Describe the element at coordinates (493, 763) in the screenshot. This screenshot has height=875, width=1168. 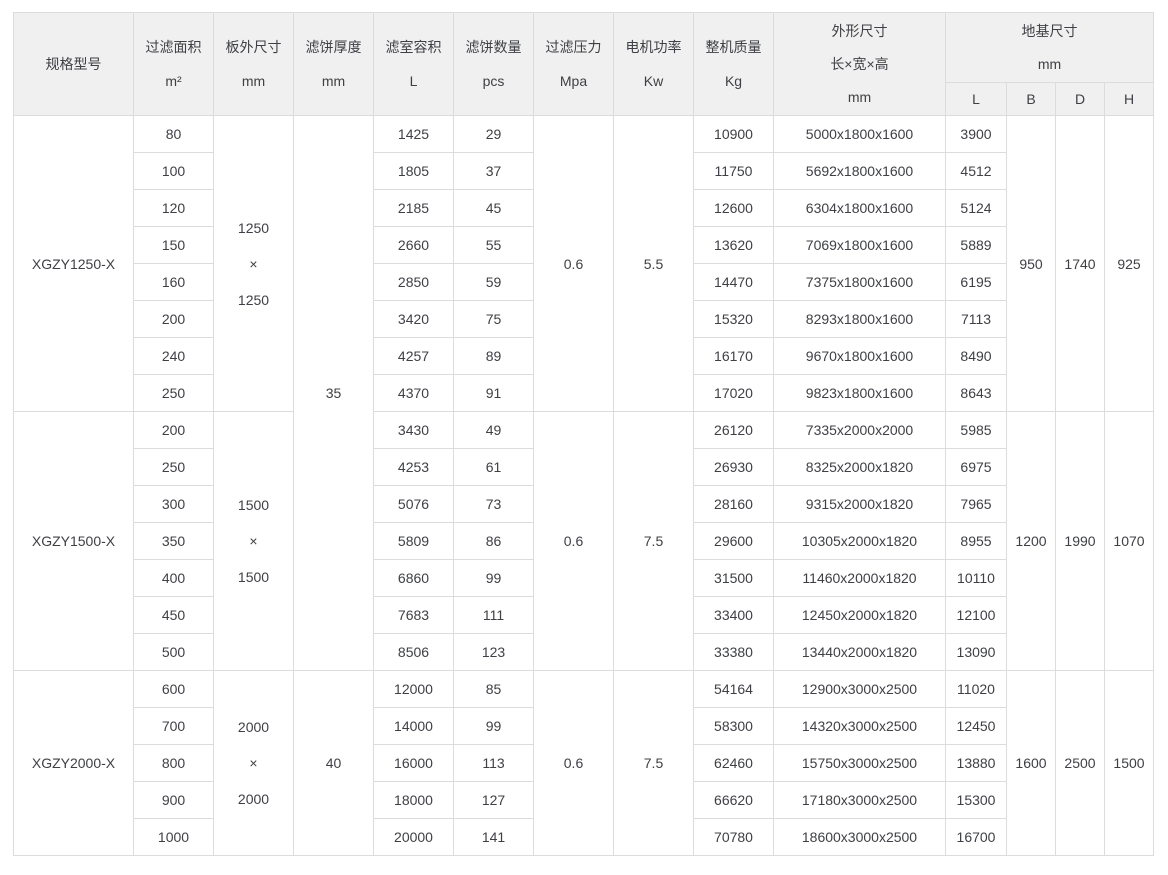
I see `cake-count-cell: 113` at that location.